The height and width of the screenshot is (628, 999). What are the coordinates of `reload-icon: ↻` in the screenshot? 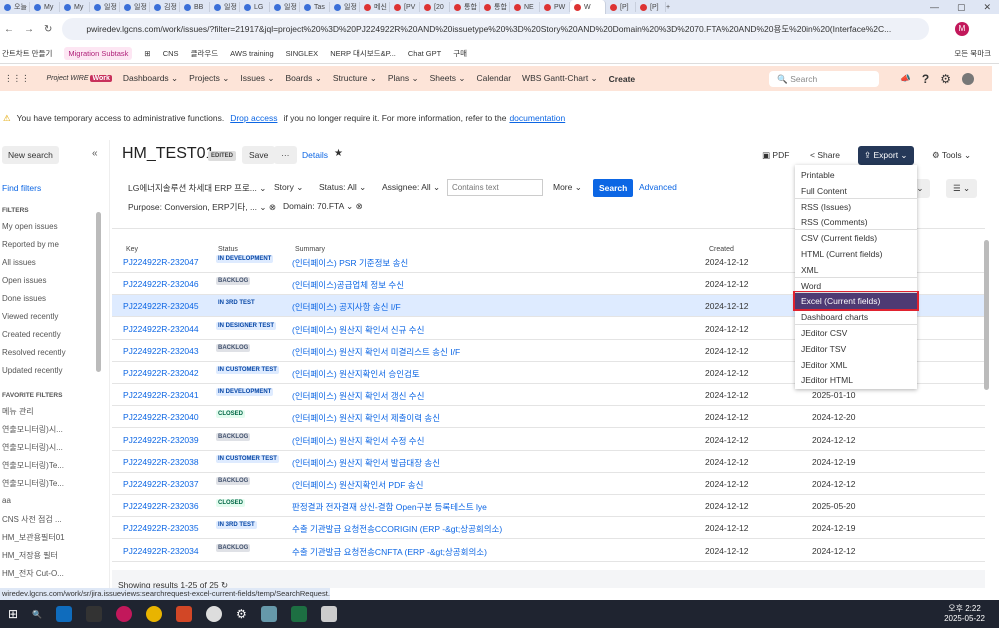 It's located at (48, 29).